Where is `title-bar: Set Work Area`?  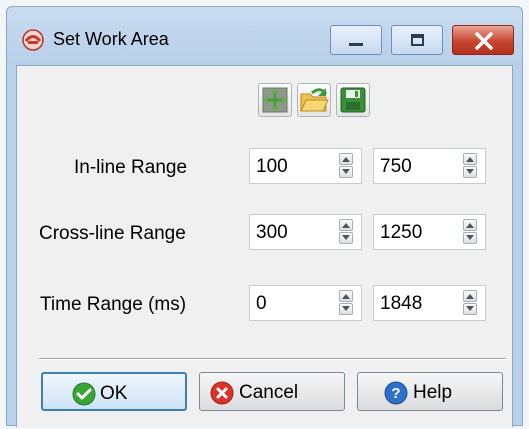 title-bar: Set Work Area is located at coordinates (264, 36).